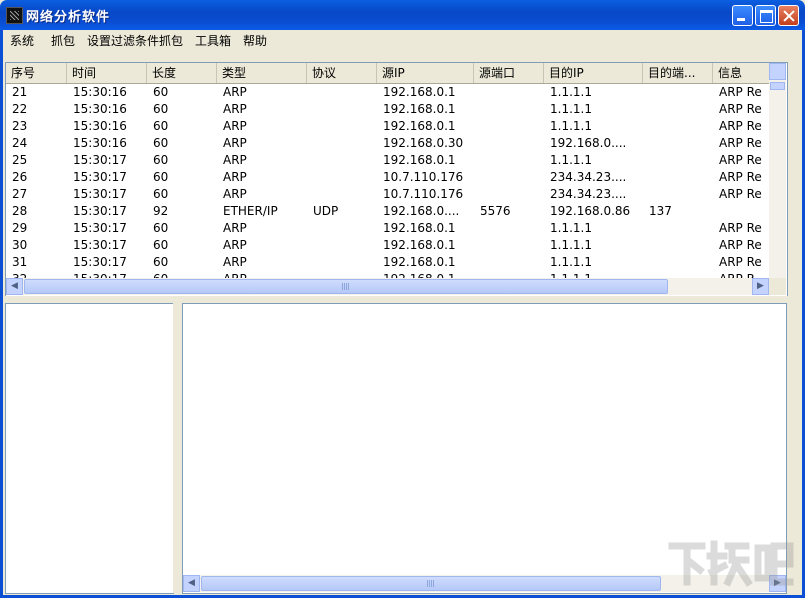  Describe the element at coordinates (255, 40) in the screenshot. I see `menu-help: 帮助` at that location.